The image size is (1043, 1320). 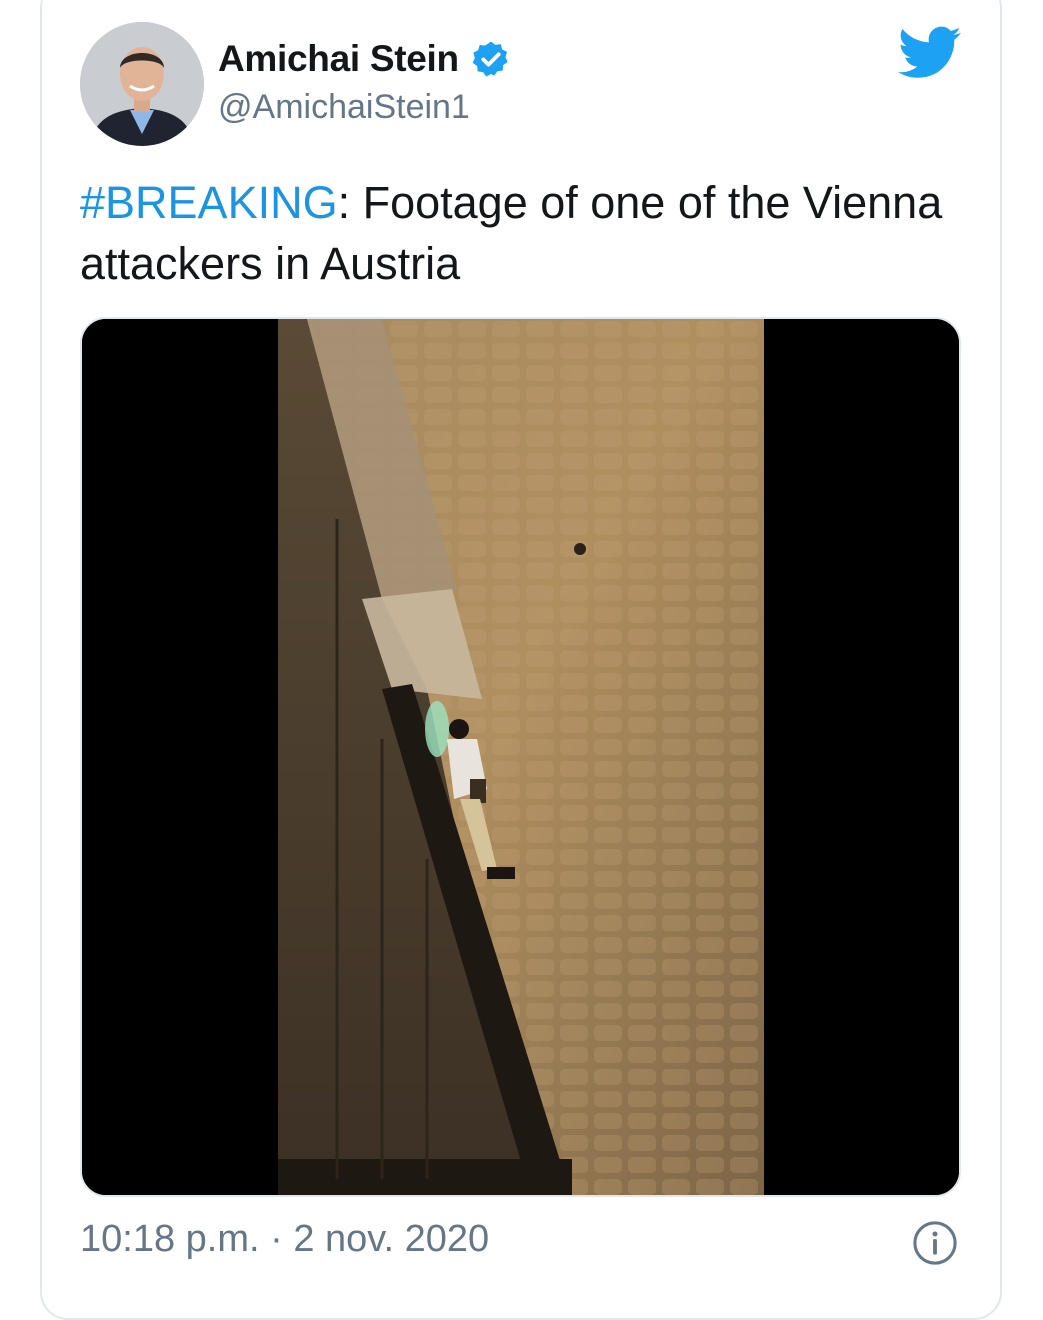 What do you see at coordinates (284, 1239) in the screenshot?
I see `tweet-timestamp: 10:18 p.m. · 2 nov. 2020` at bounding box center [284, 1239].